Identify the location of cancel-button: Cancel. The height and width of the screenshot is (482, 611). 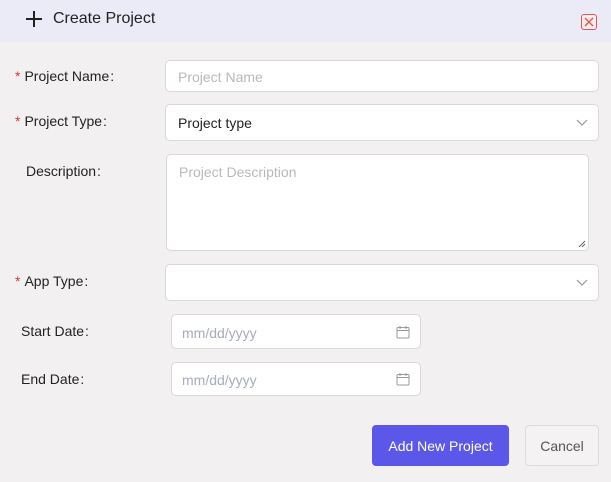
(562, 445).